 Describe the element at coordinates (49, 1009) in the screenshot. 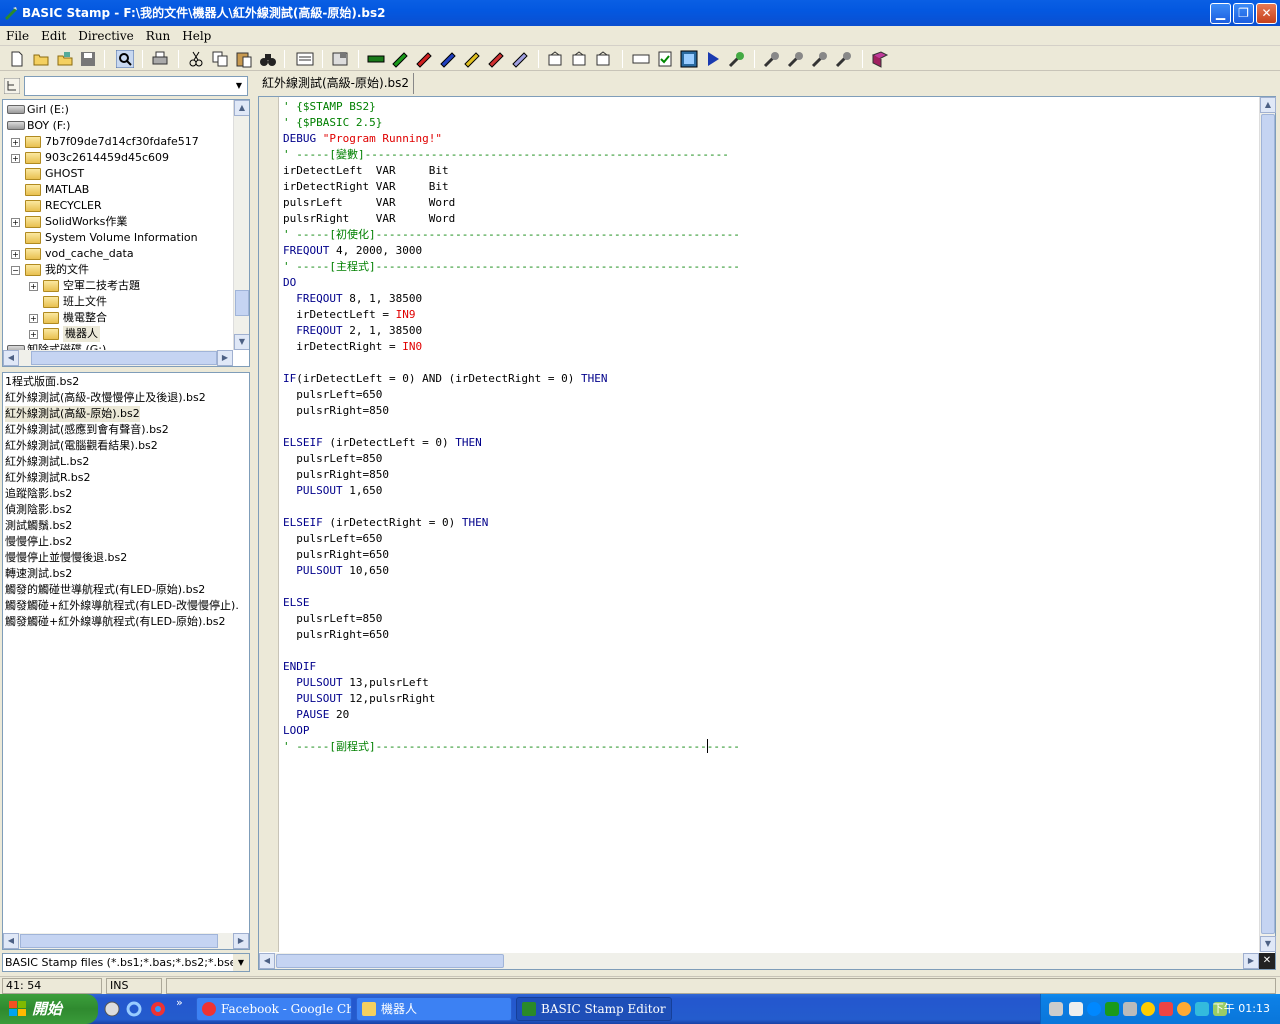

I see `start-button: 開始` at that location.